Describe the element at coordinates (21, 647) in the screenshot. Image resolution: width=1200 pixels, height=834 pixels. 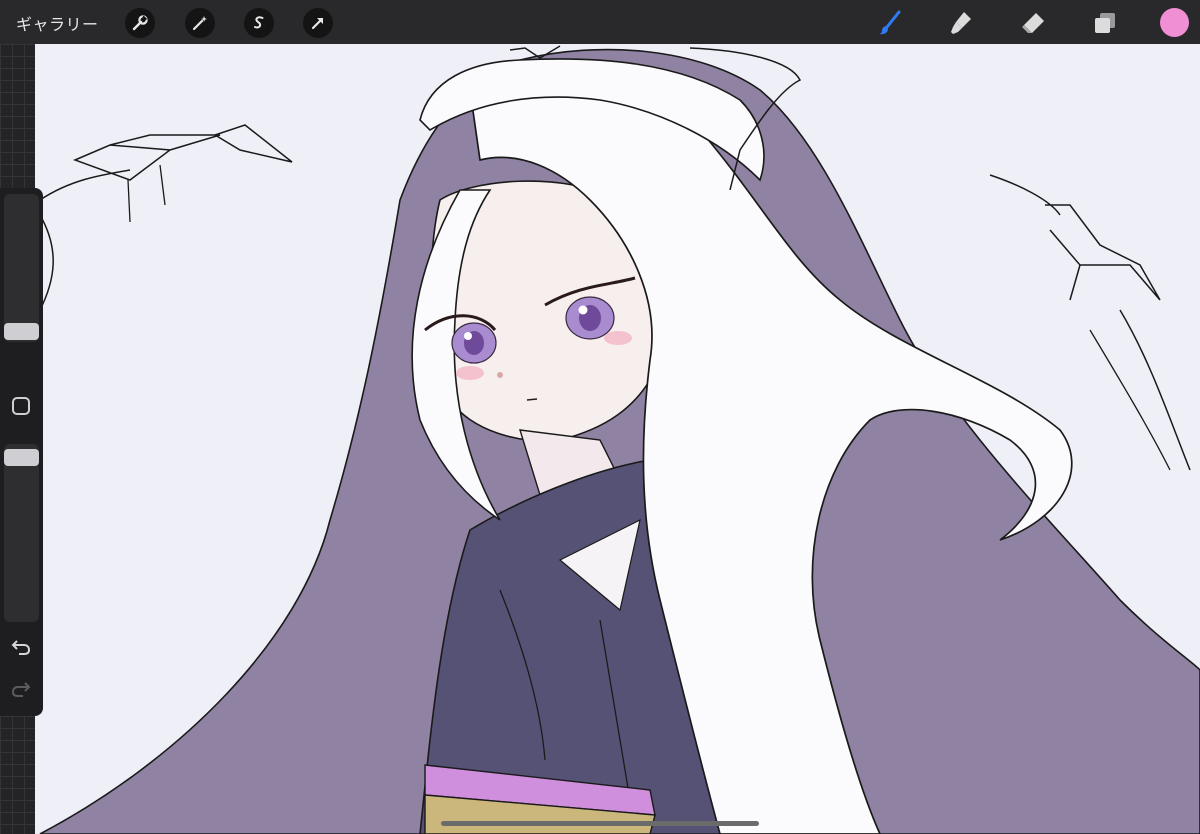
I see `undo-button` at that location.